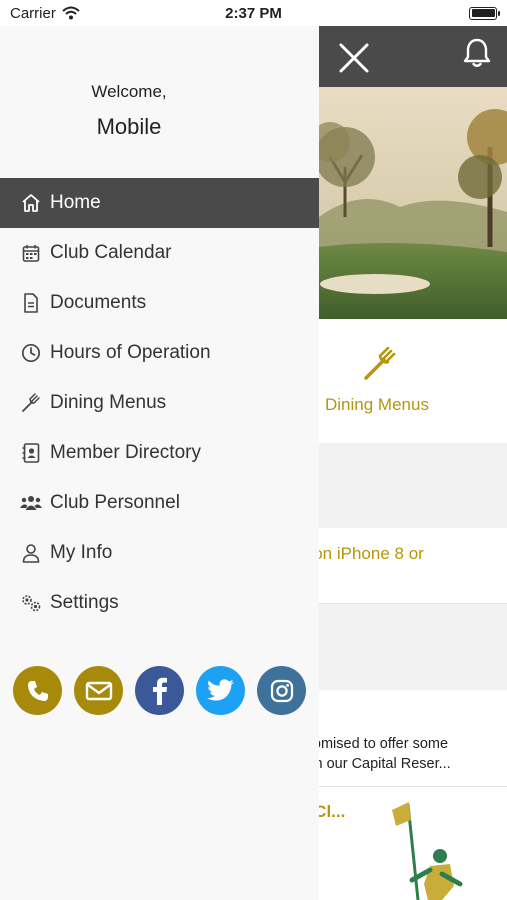  Describe the element at coordinates (84, 602) in the screenshot. I see `menu-item-label: Settings` at that location.